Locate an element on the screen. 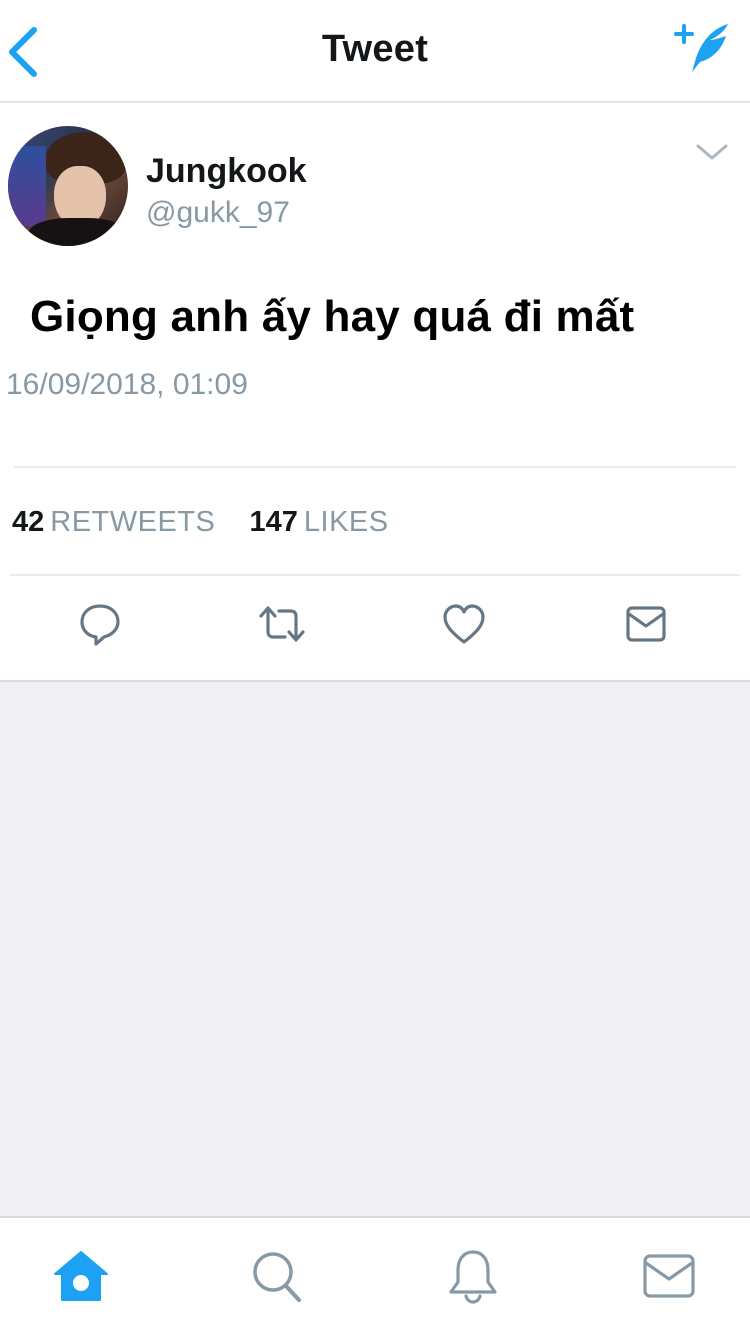  likes-count: 147 is located at coordinates (273, 522).